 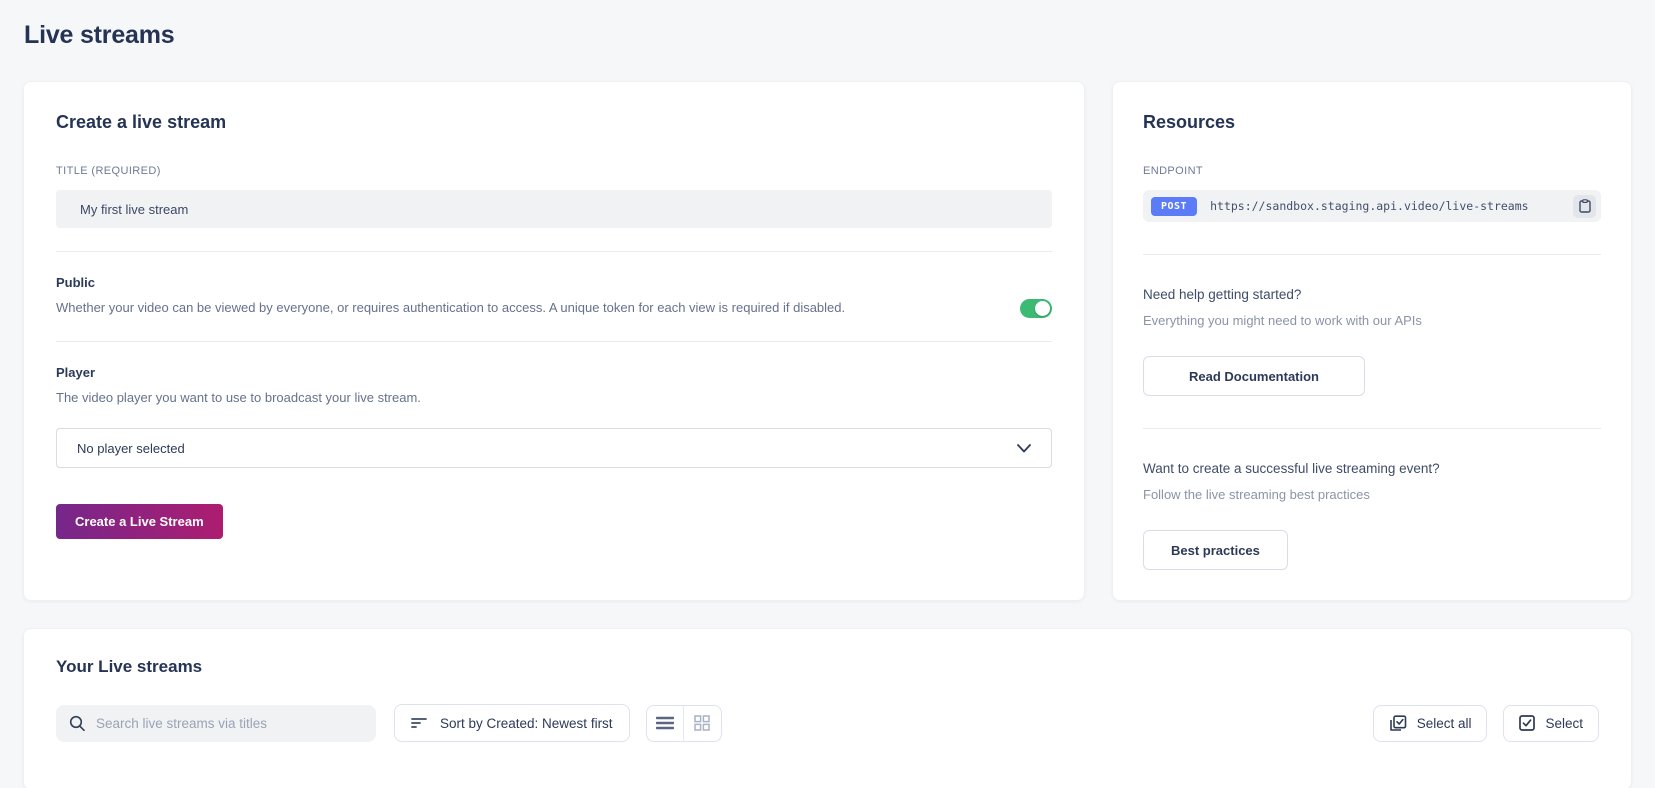 I want to click on copy-endpoint-button, so click(x=1584, y=206).